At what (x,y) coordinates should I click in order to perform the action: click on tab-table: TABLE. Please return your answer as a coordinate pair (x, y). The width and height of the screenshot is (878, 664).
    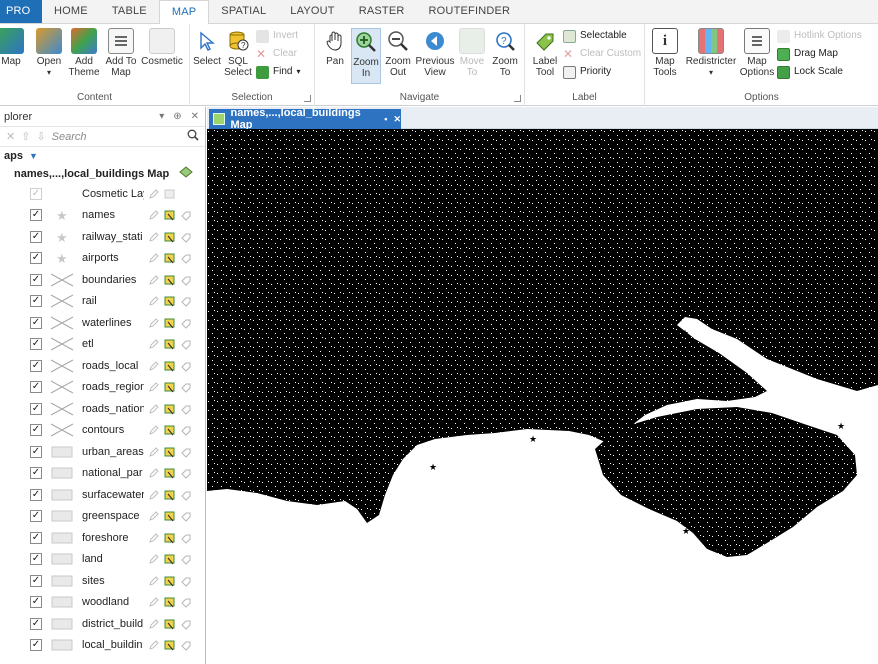
    Looking at the image, I should click on (129, 11).